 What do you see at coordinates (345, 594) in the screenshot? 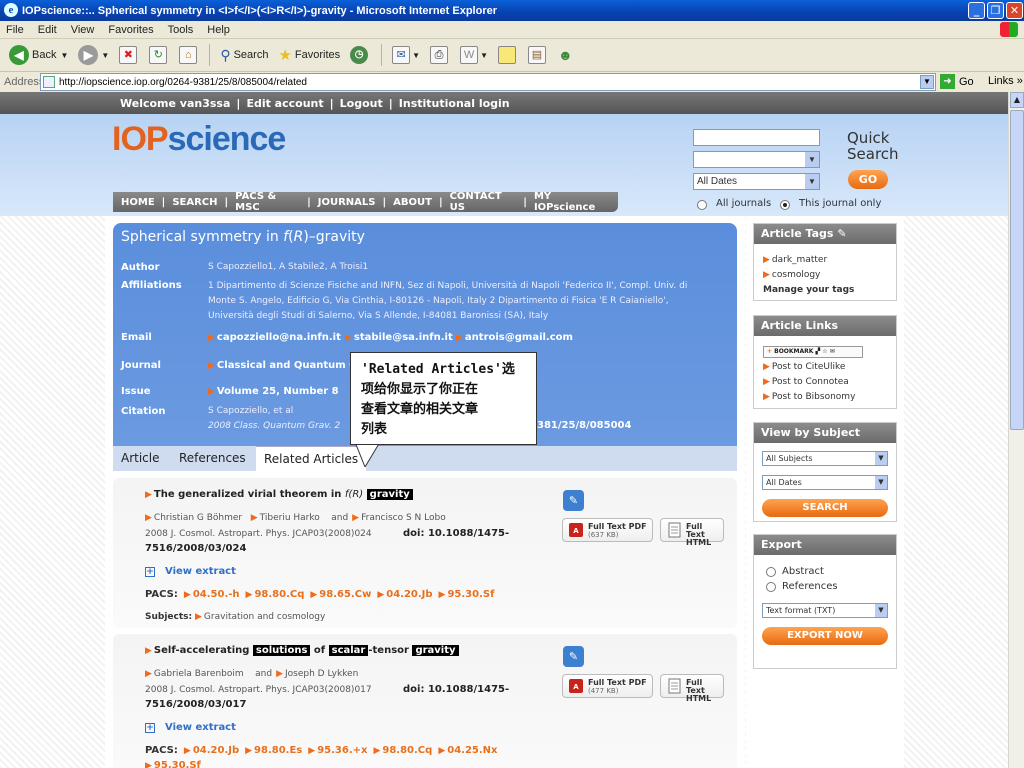
I see `pacs-code: 98.65.Cw` at bounding box center [345, 594].